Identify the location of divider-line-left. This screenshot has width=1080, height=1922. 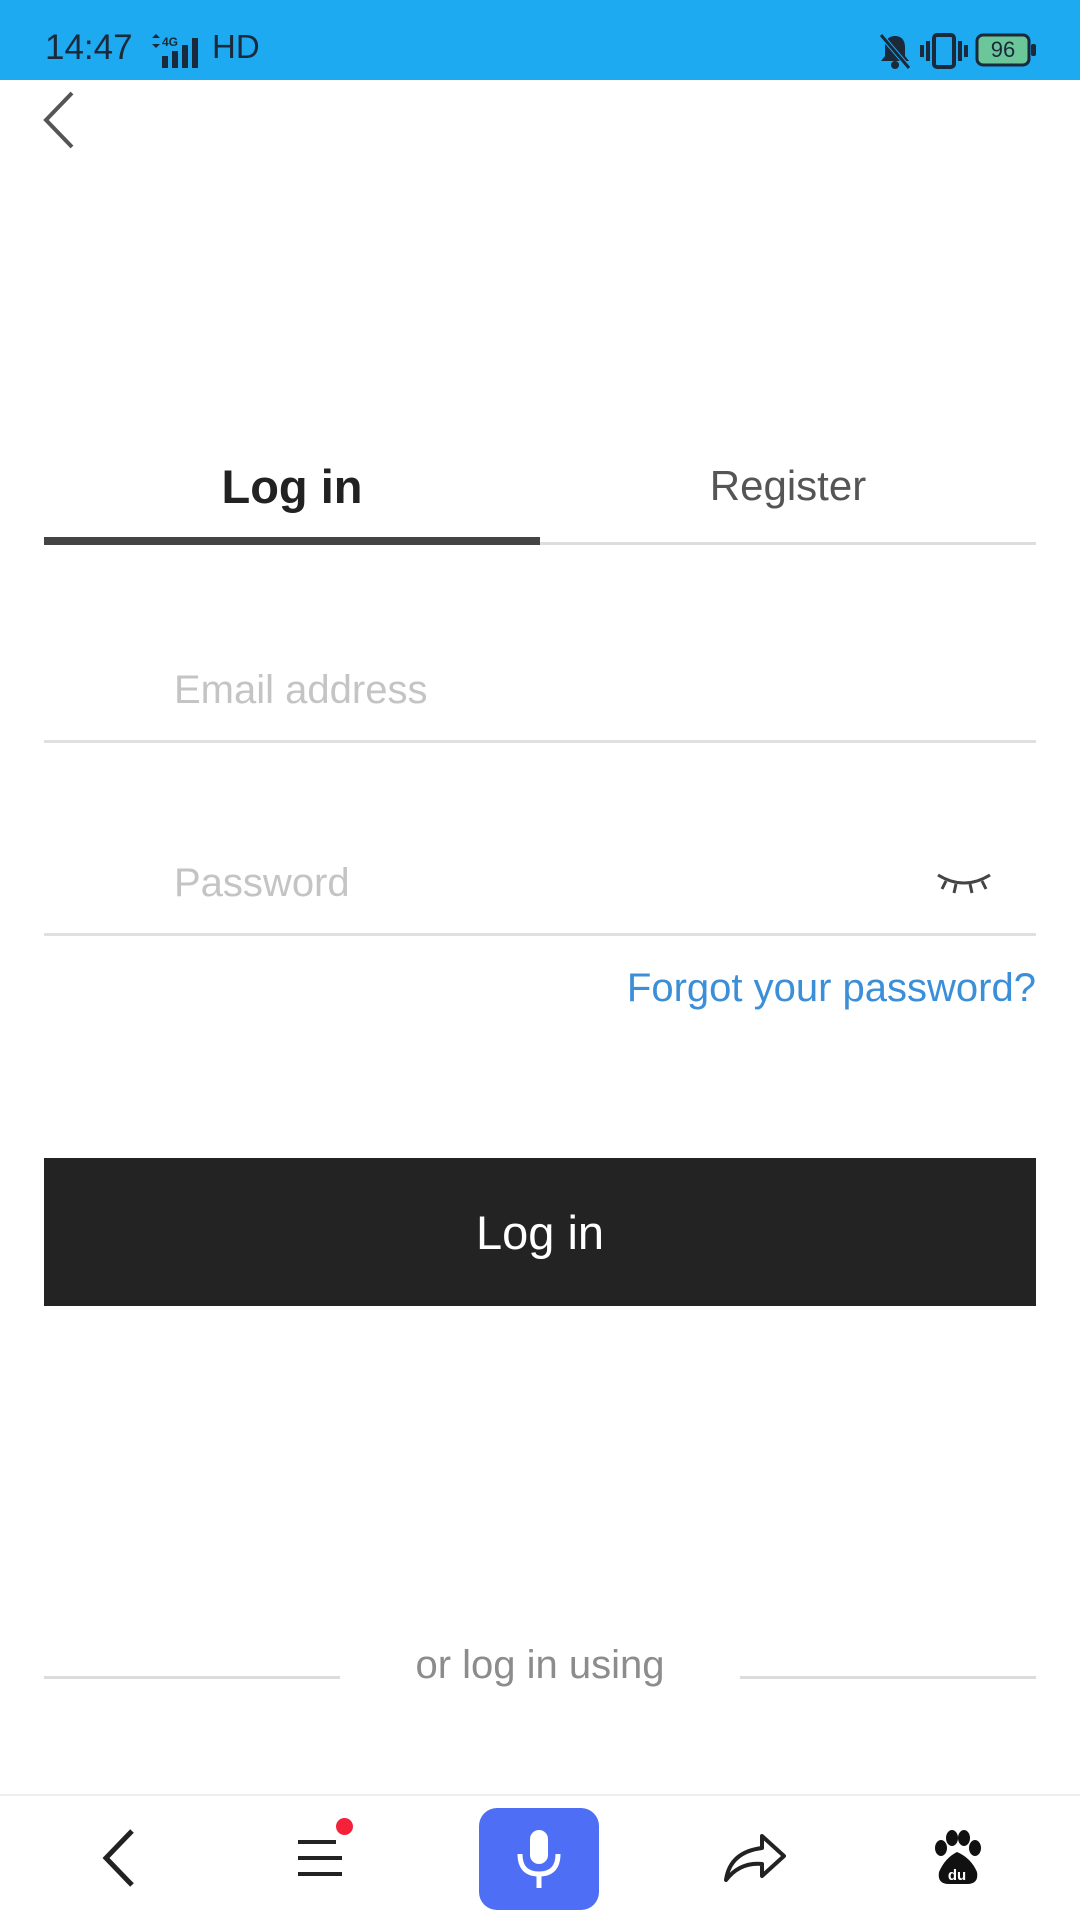
(192, 1677).